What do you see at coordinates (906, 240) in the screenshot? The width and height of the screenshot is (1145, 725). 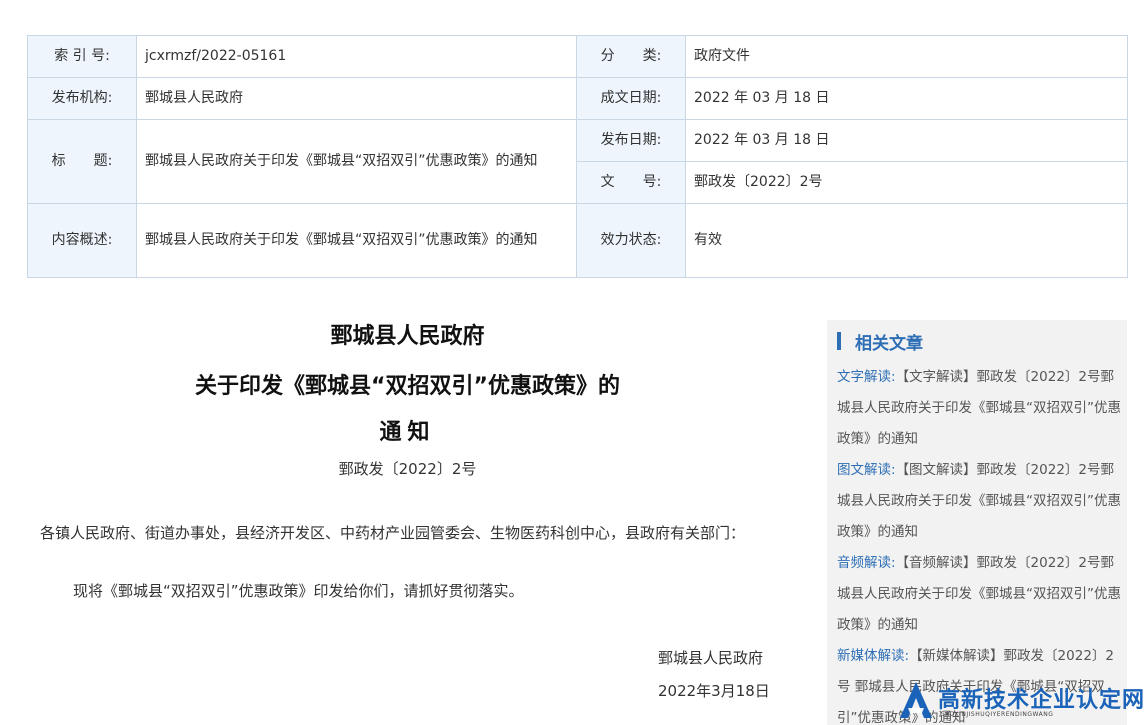 I see `status-value: 有效` at bounding box center [906, 240].